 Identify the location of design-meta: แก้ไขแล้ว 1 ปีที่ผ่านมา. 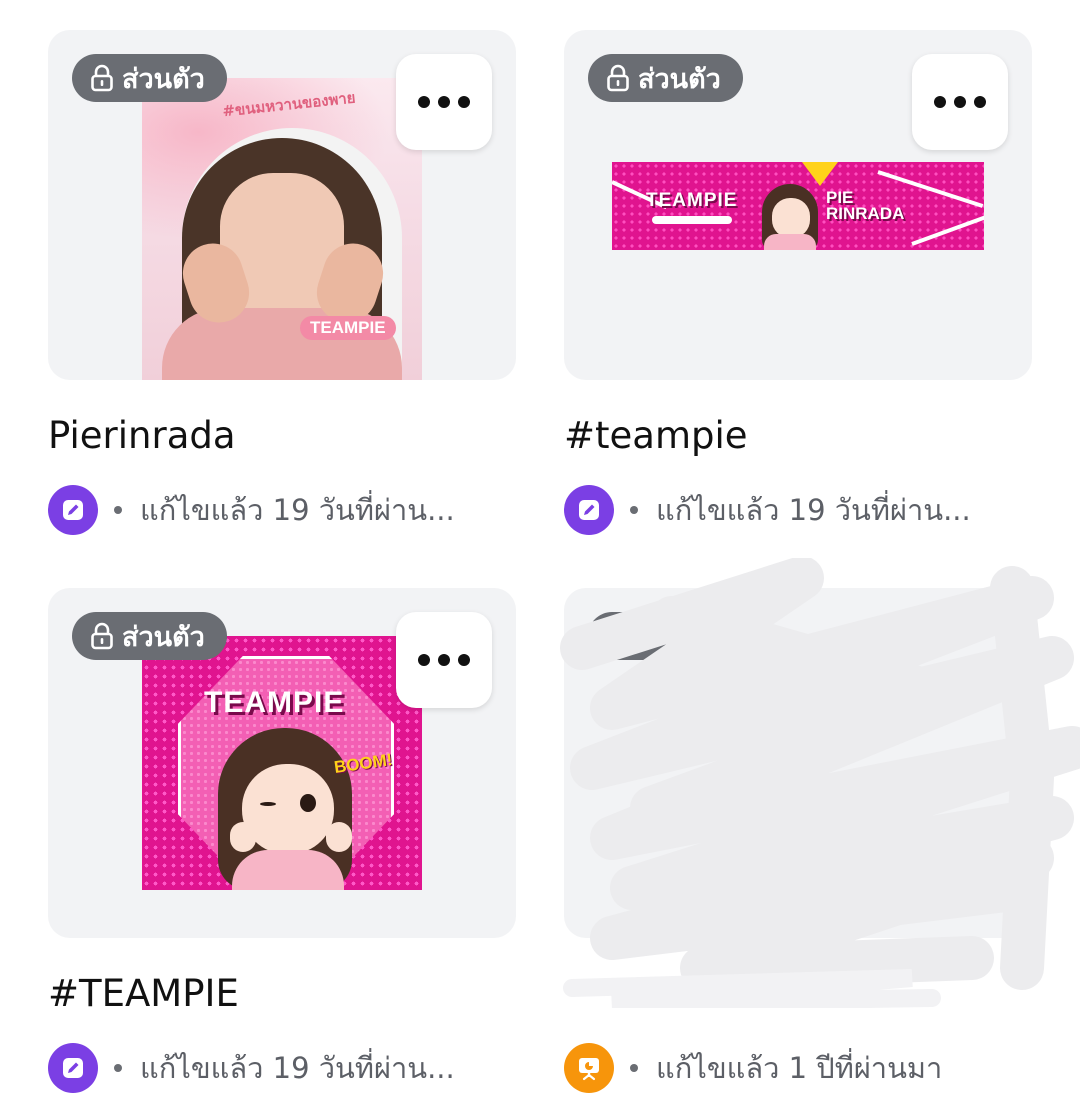
(753, 1068).